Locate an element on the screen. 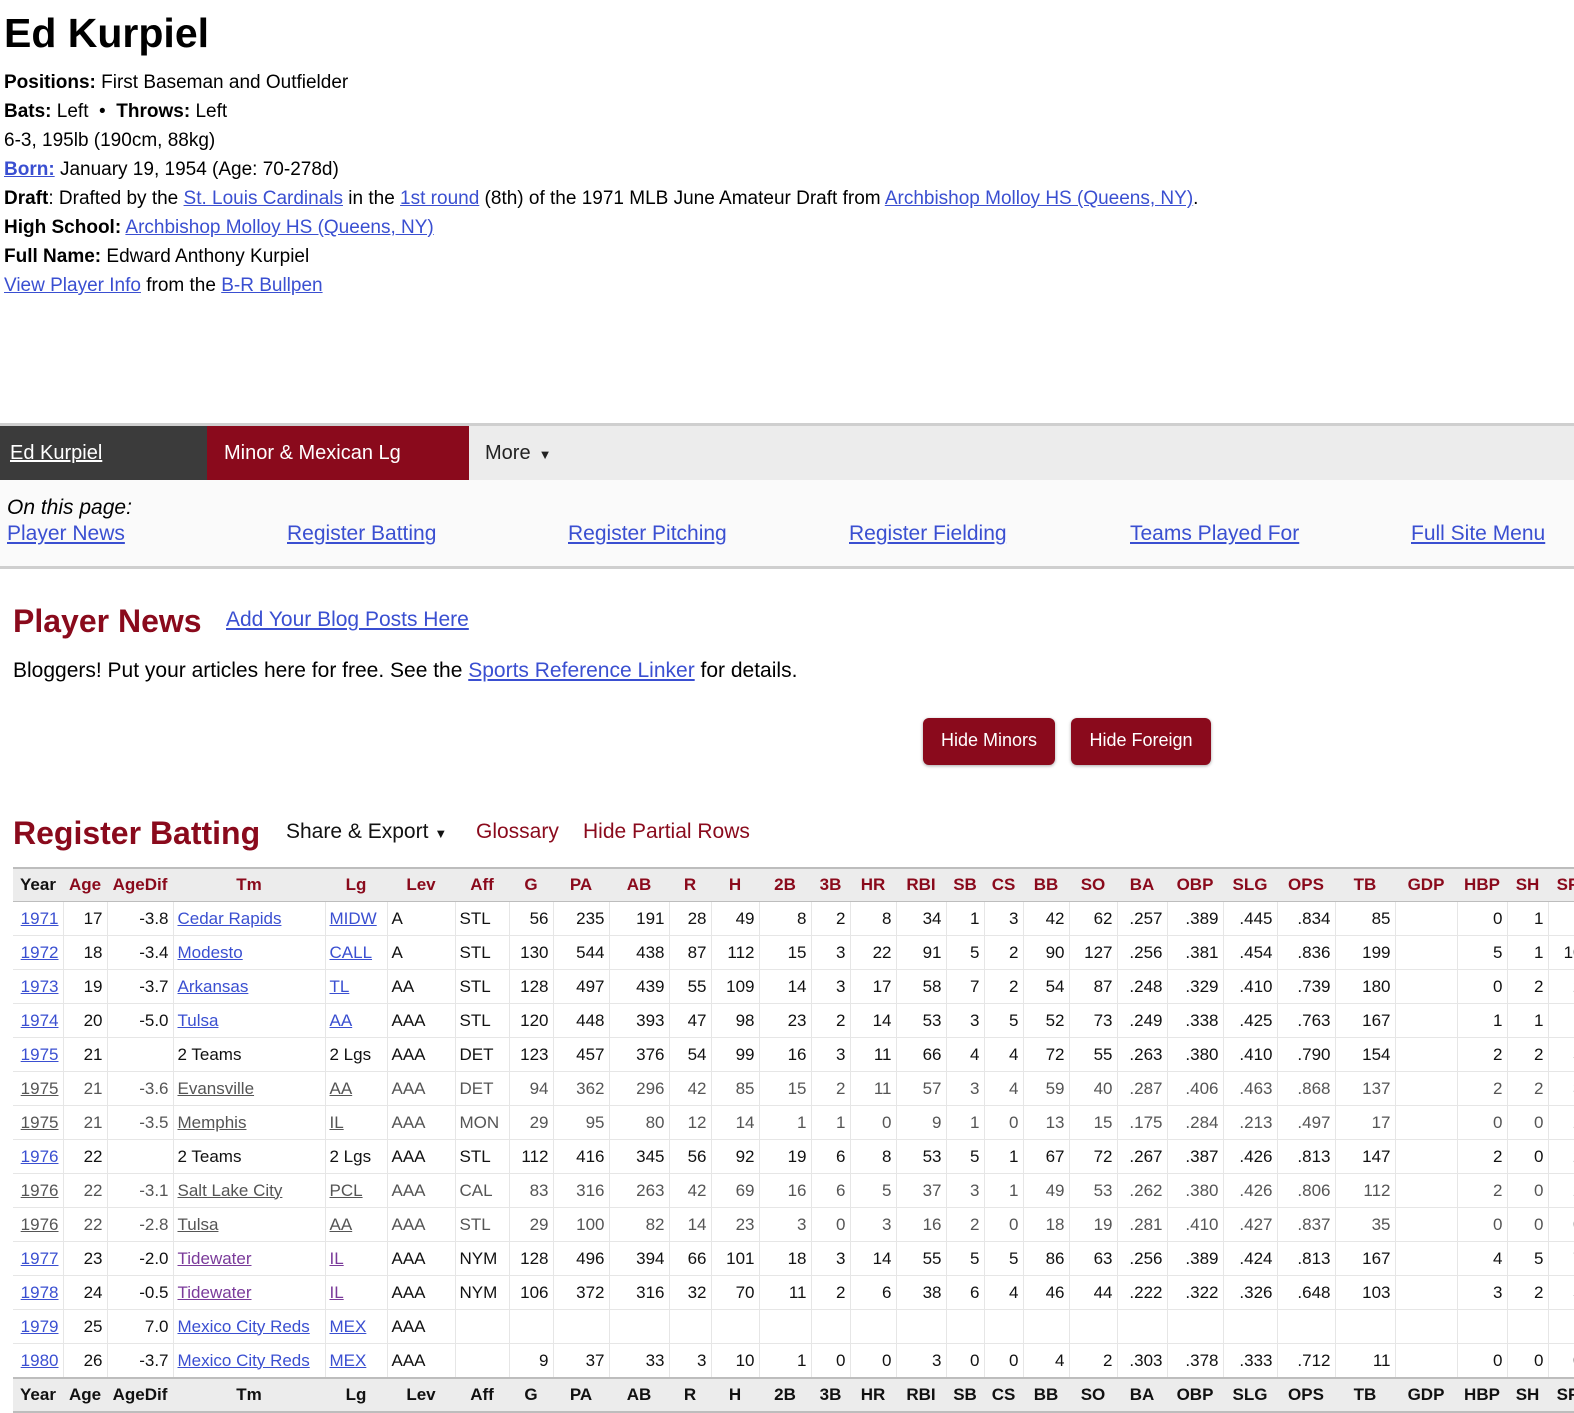  hide-minors-button: Hide Minors is located at coordinates (989, 741).